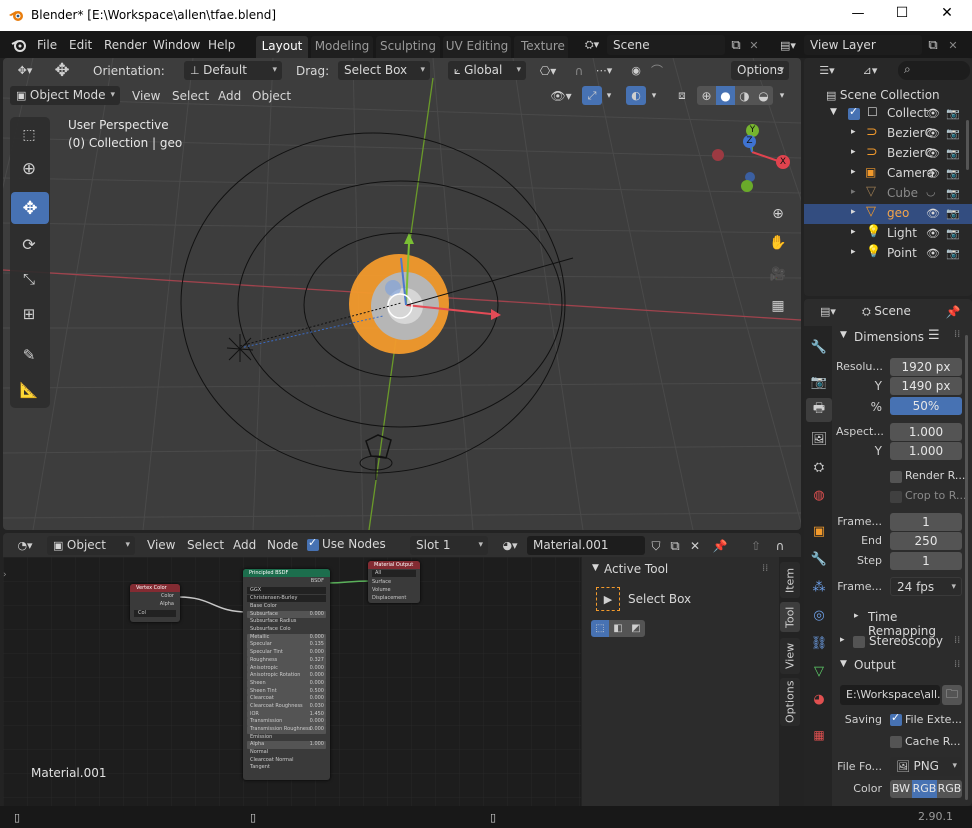 The width and height of the screenshot is (972, 828). What do you see at coordinates (286, 653) in the screenshot?
I see `bsdf-input-row: Specular Tint 0.000` at bounding box center [286, 653].